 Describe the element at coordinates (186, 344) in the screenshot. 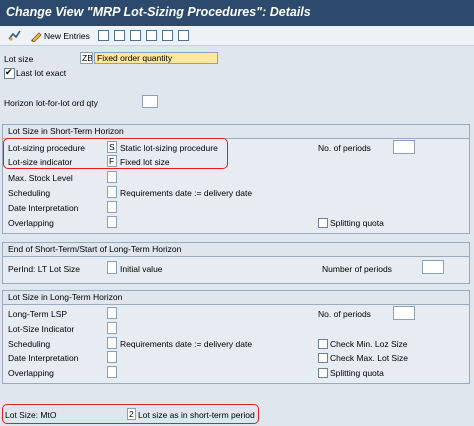

I see `lt-scheduling-description: Requirements date := delivery date` at that location.